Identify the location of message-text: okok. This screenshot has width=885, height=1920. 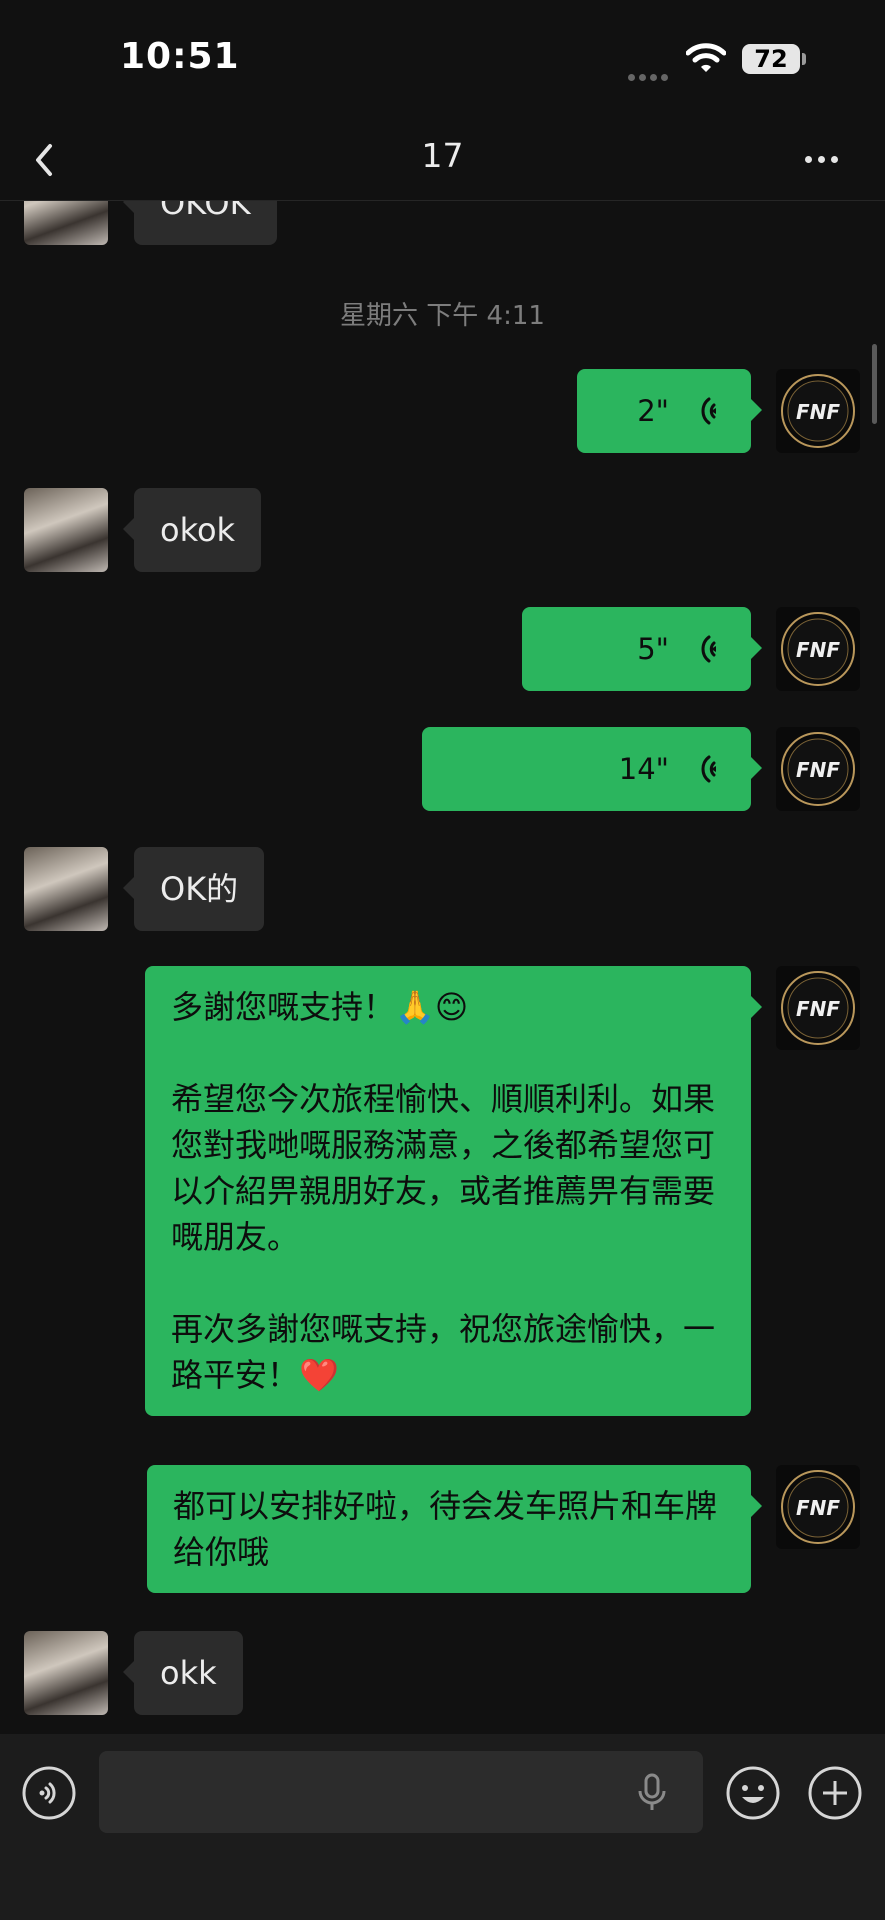
(198, 530).